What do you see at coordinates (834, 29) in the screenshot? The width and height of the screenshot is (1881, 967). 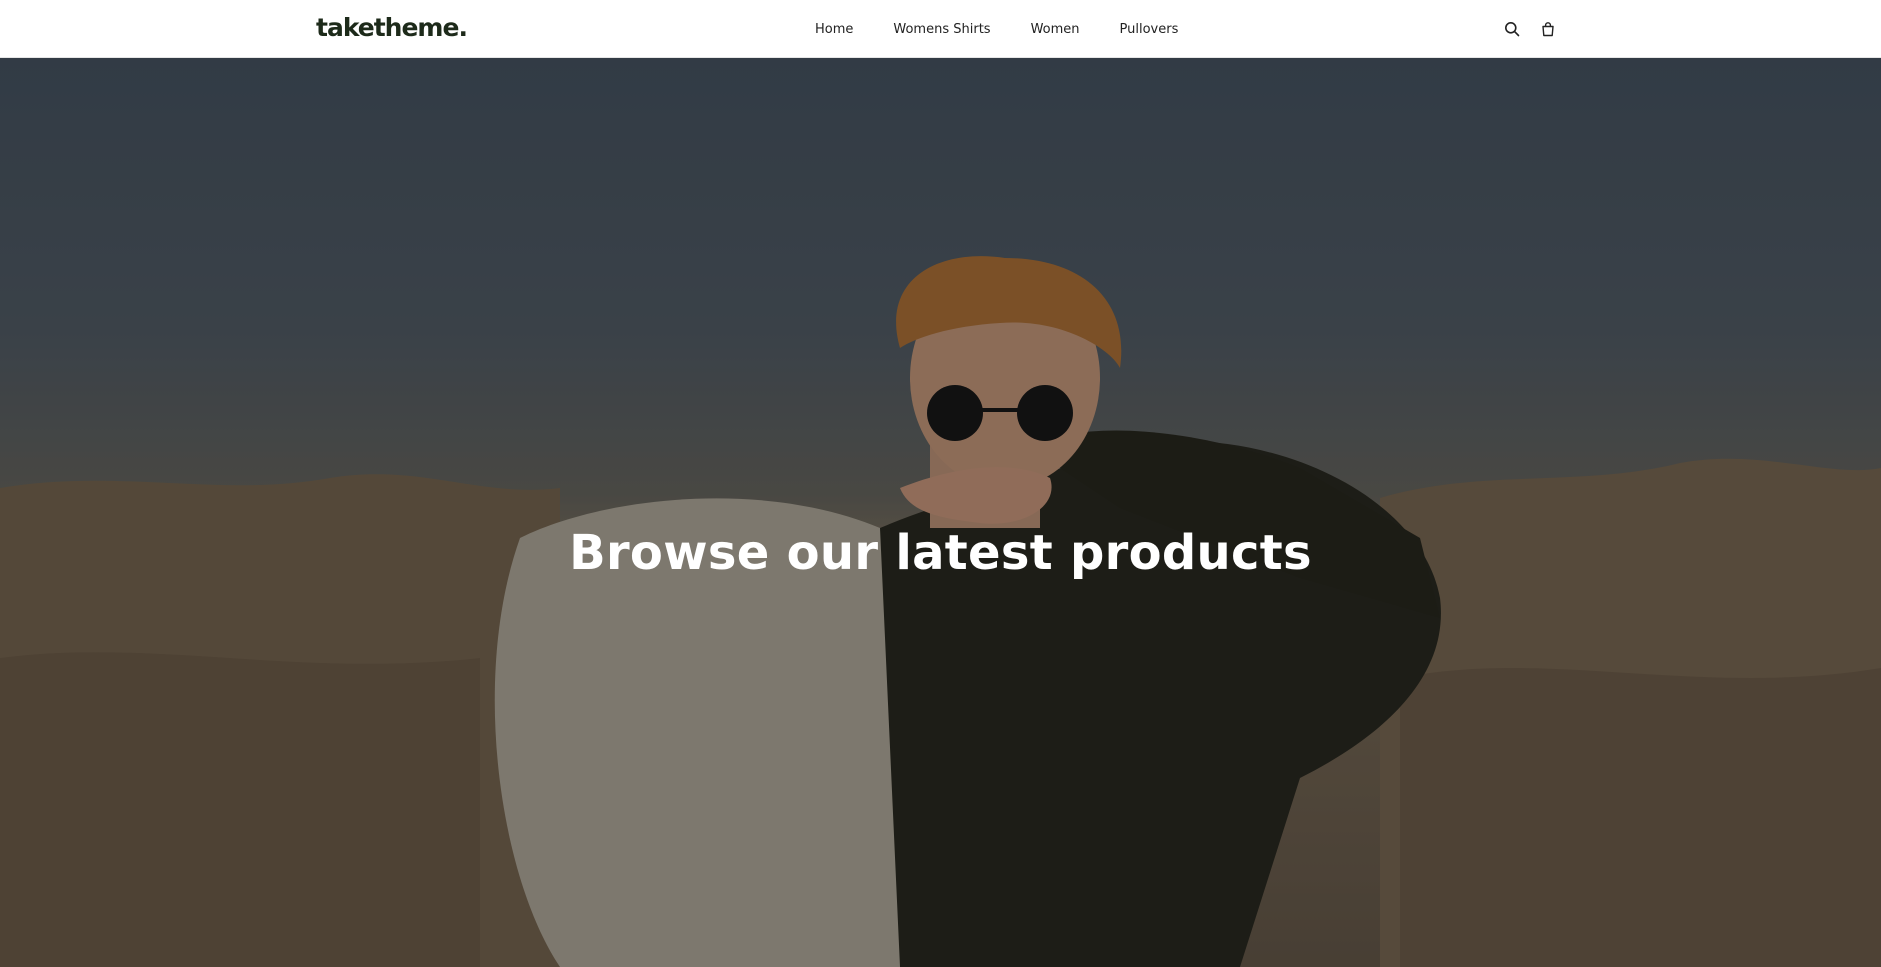 I see `nav-item-home: Home` at bounding box center [834, 29].